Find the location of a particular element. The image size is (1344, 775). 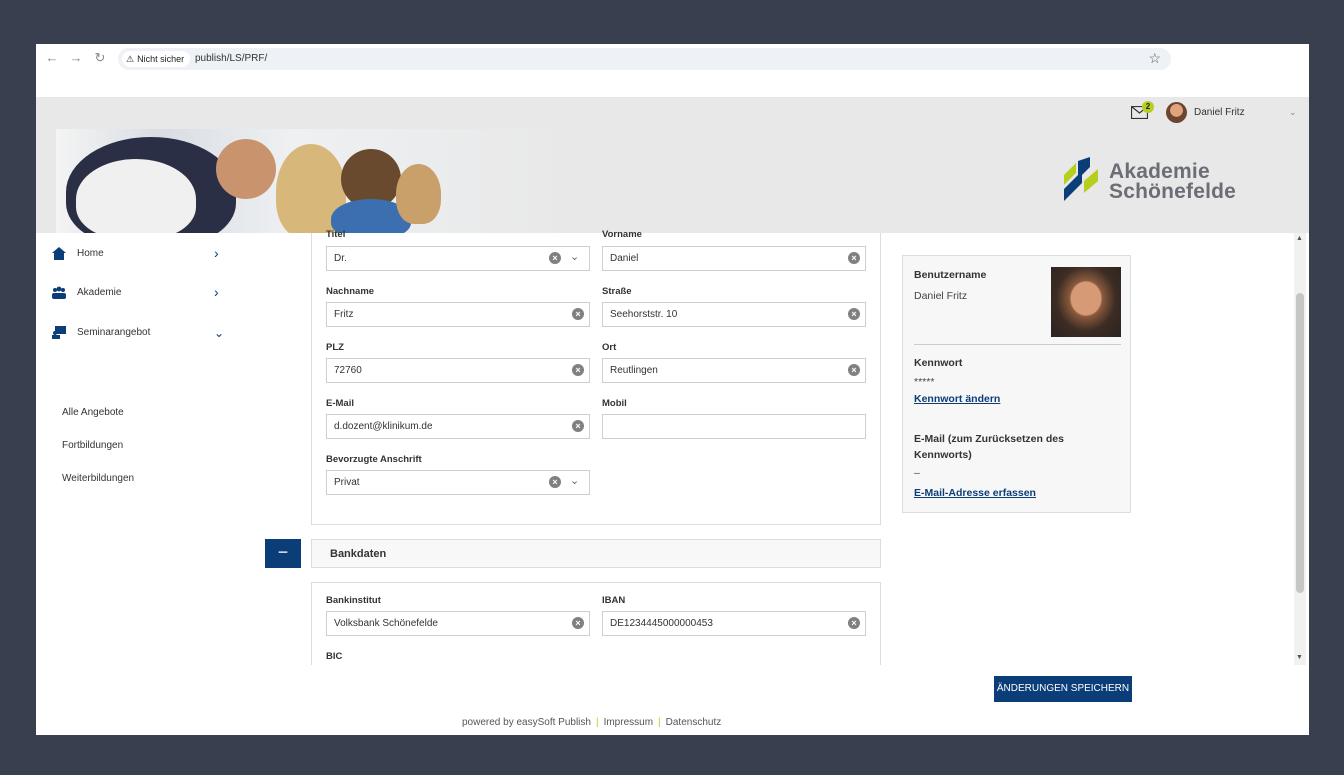

reset-email-value: – is located at coordinates (917, 473).